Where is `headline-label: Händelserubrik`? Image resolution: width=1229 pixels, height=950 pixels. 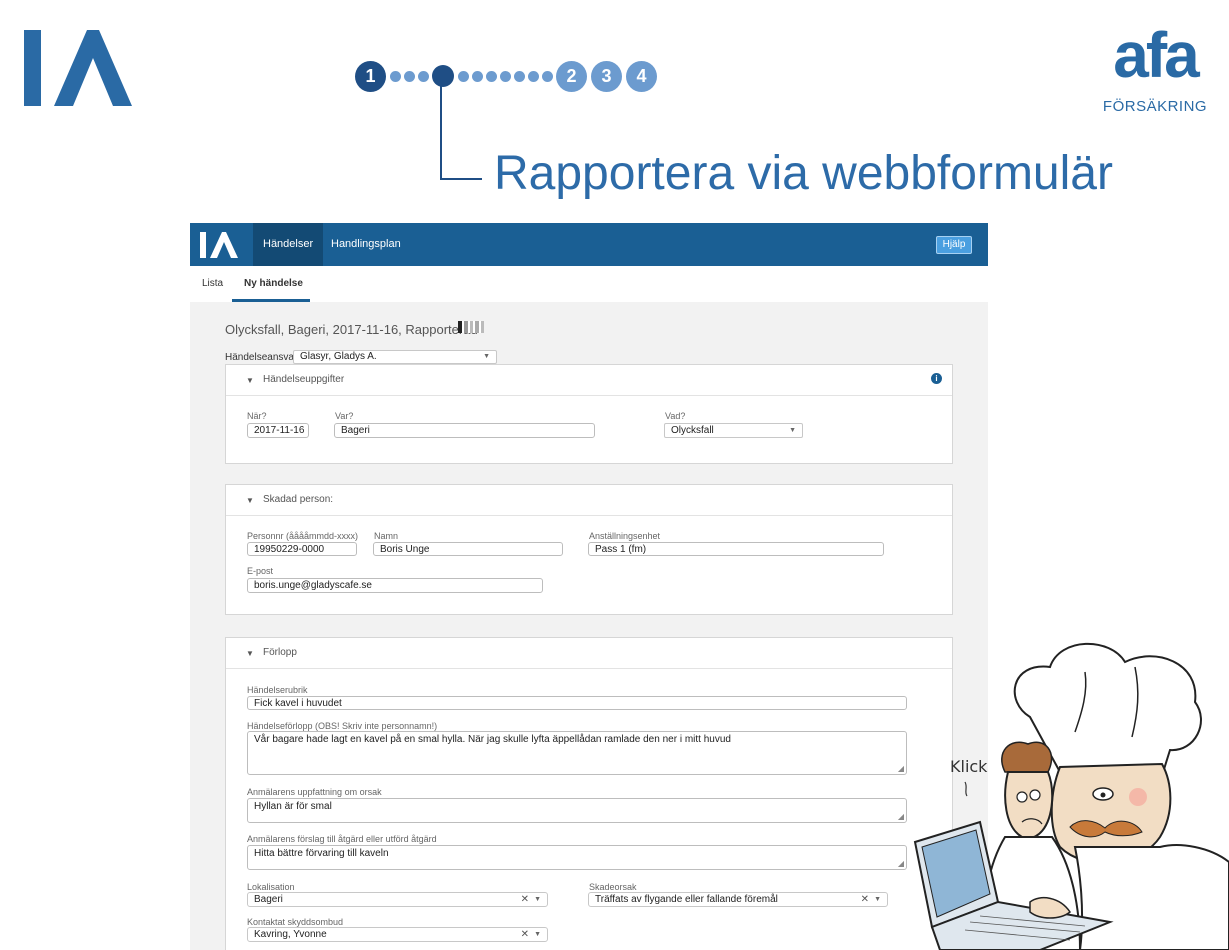 headline-label: Händelserubrik is located at coordinates (277, 690).